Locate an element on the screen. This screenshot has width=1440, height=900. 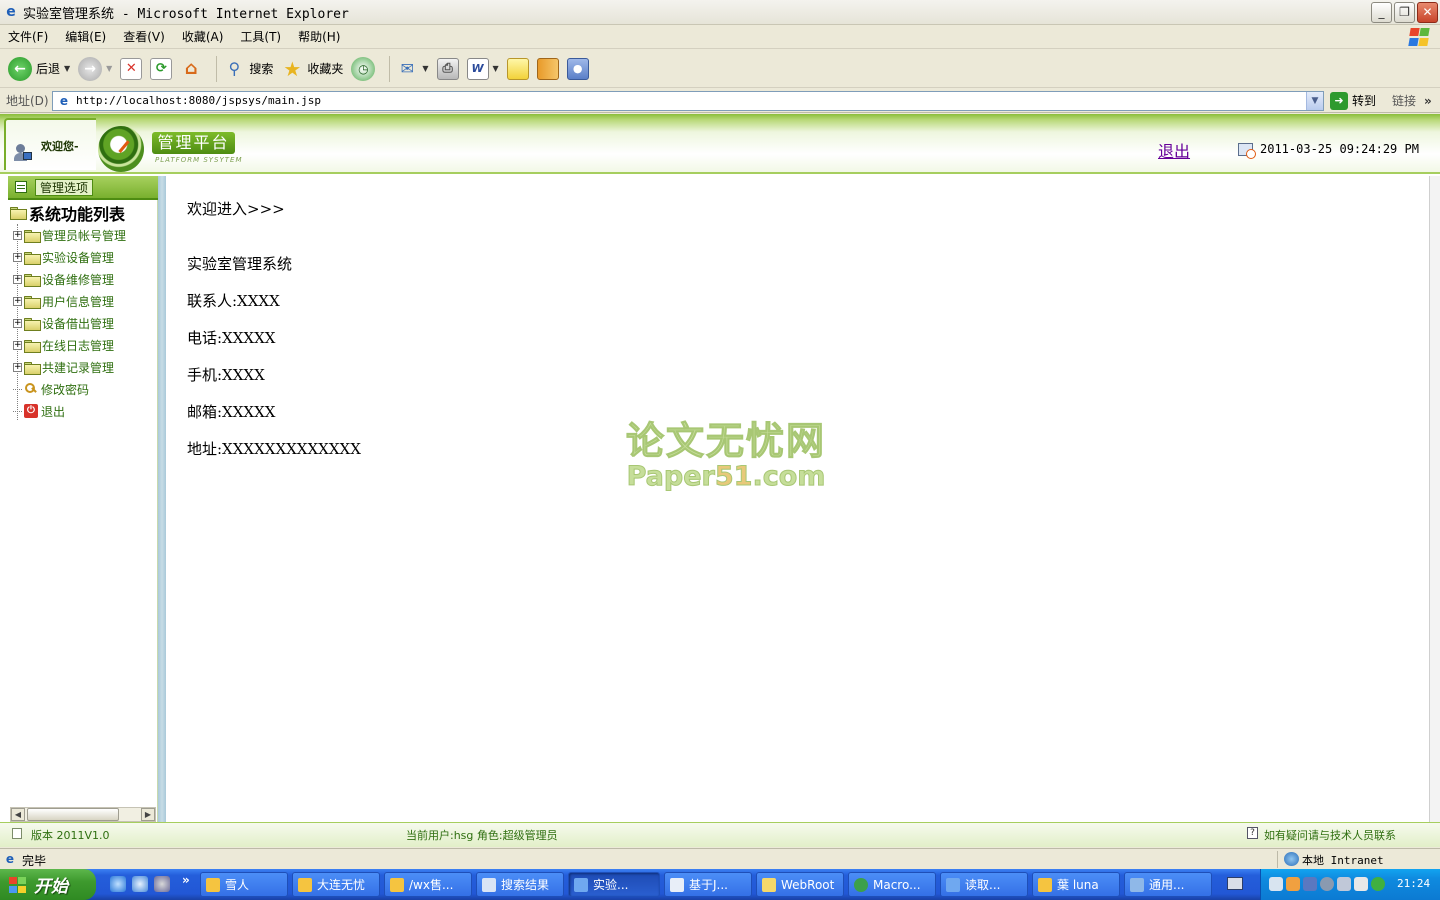
task-webroot: WebRoot is located at coordinates (800, 884).